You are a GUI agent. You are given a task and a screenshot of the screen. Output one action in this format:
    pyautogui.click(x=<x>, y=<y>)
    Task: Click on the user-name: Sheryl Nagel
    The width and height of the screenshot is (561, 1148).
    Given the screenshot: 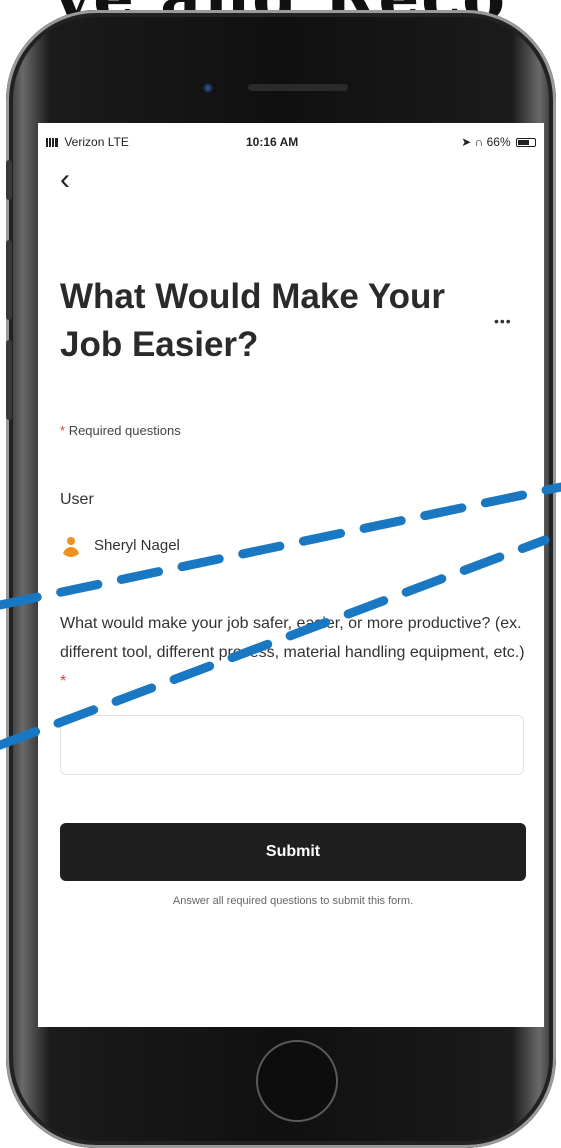 What is the action you would take?
    pyautogui.click(x=137, y=545)
    